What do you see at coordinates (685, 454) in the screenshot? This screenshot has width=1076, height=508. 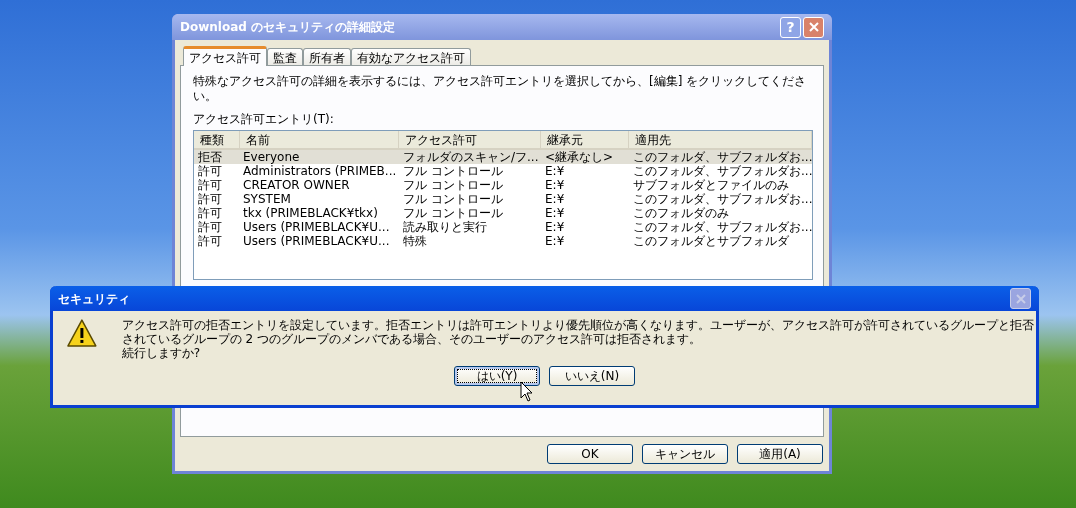 I see `dialog-button: キャンセル` at bounding box center [685, 454].